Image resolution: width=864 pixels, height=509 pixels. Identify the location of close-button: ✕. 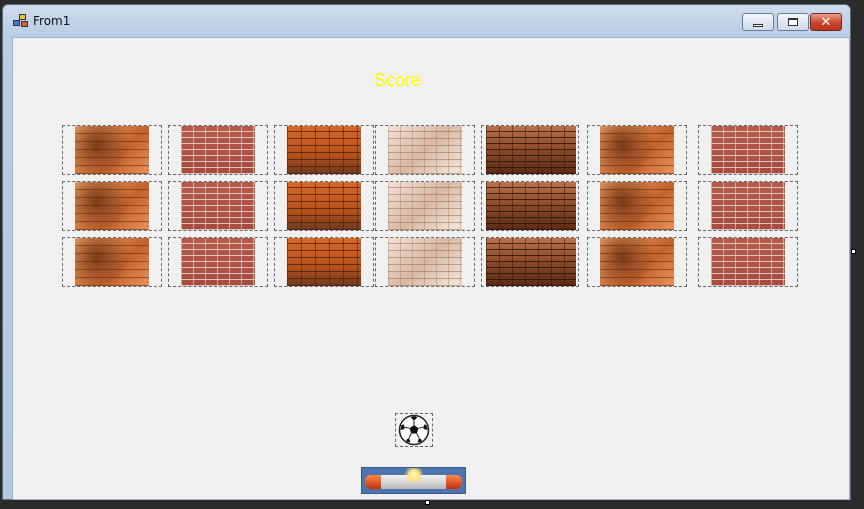
(826, 22).